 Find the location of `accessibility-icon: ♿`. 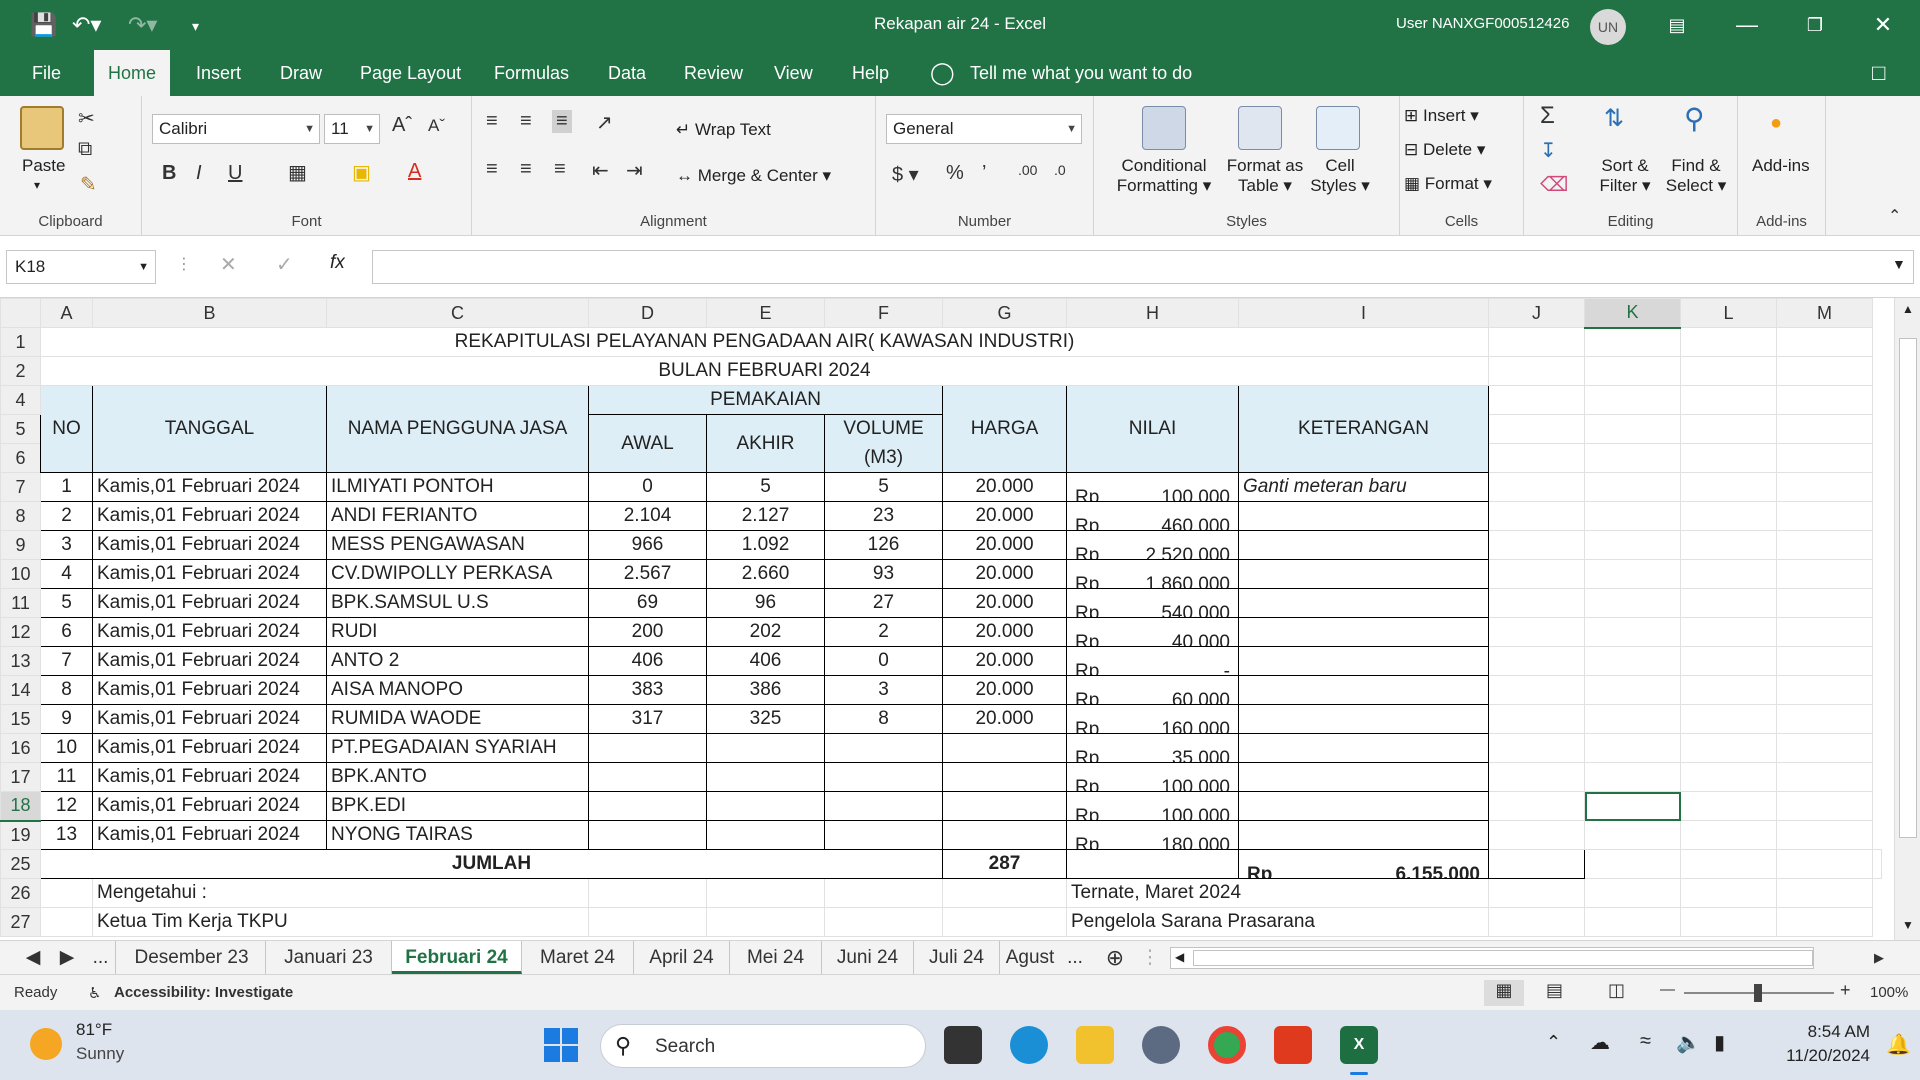

accessibility-icon: ♿ is located at coordinates (94, 993).